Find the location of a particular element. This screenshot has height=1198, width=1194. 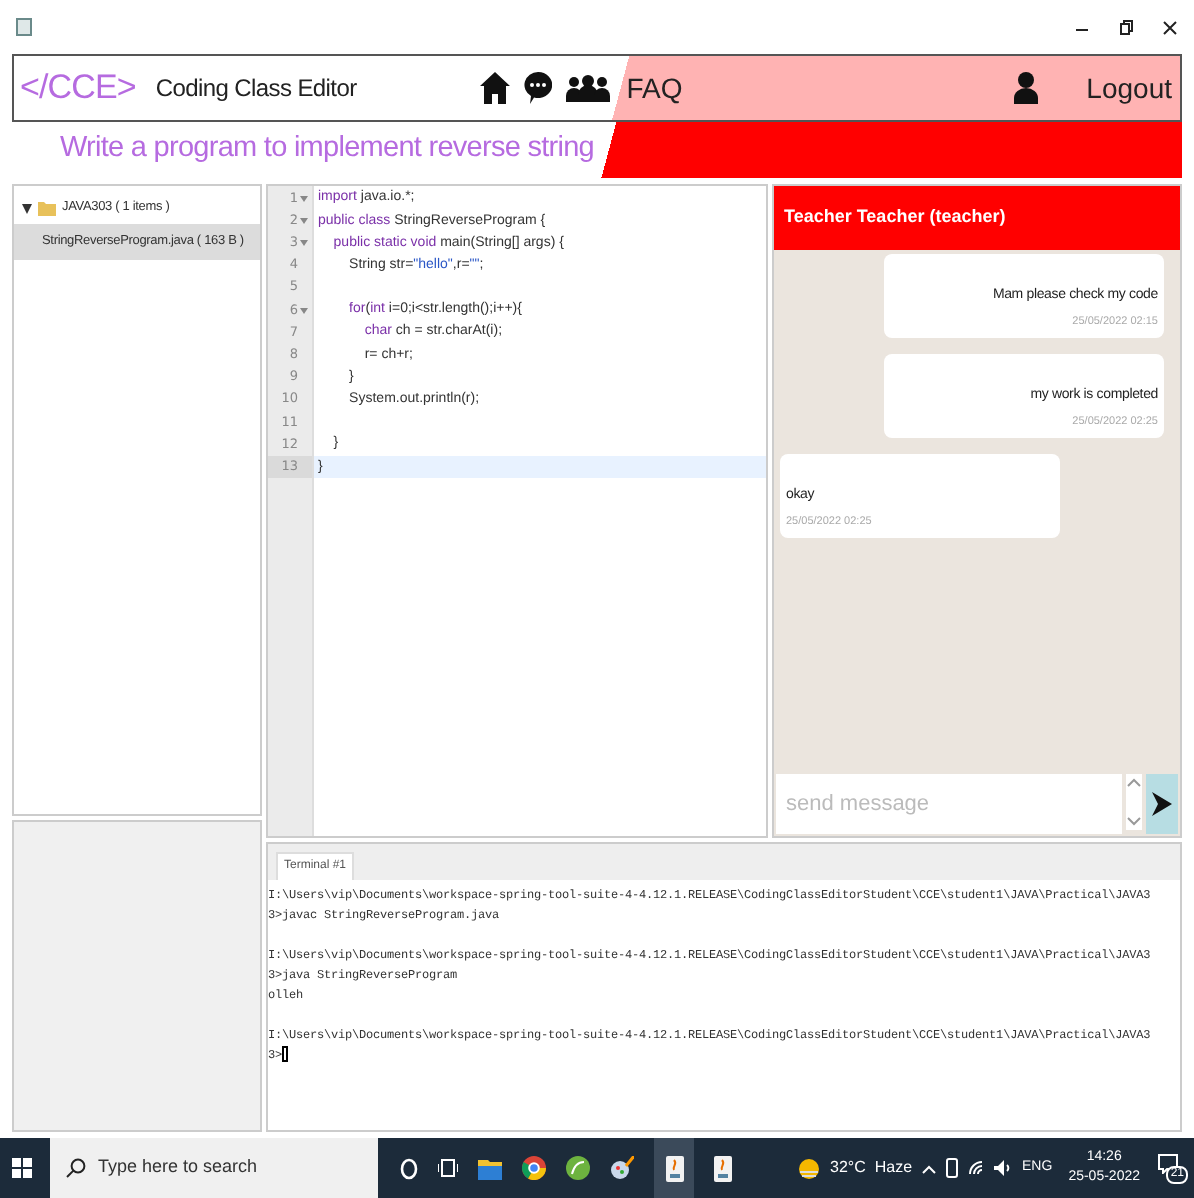

app-icon is located at coordinates (24, 27).